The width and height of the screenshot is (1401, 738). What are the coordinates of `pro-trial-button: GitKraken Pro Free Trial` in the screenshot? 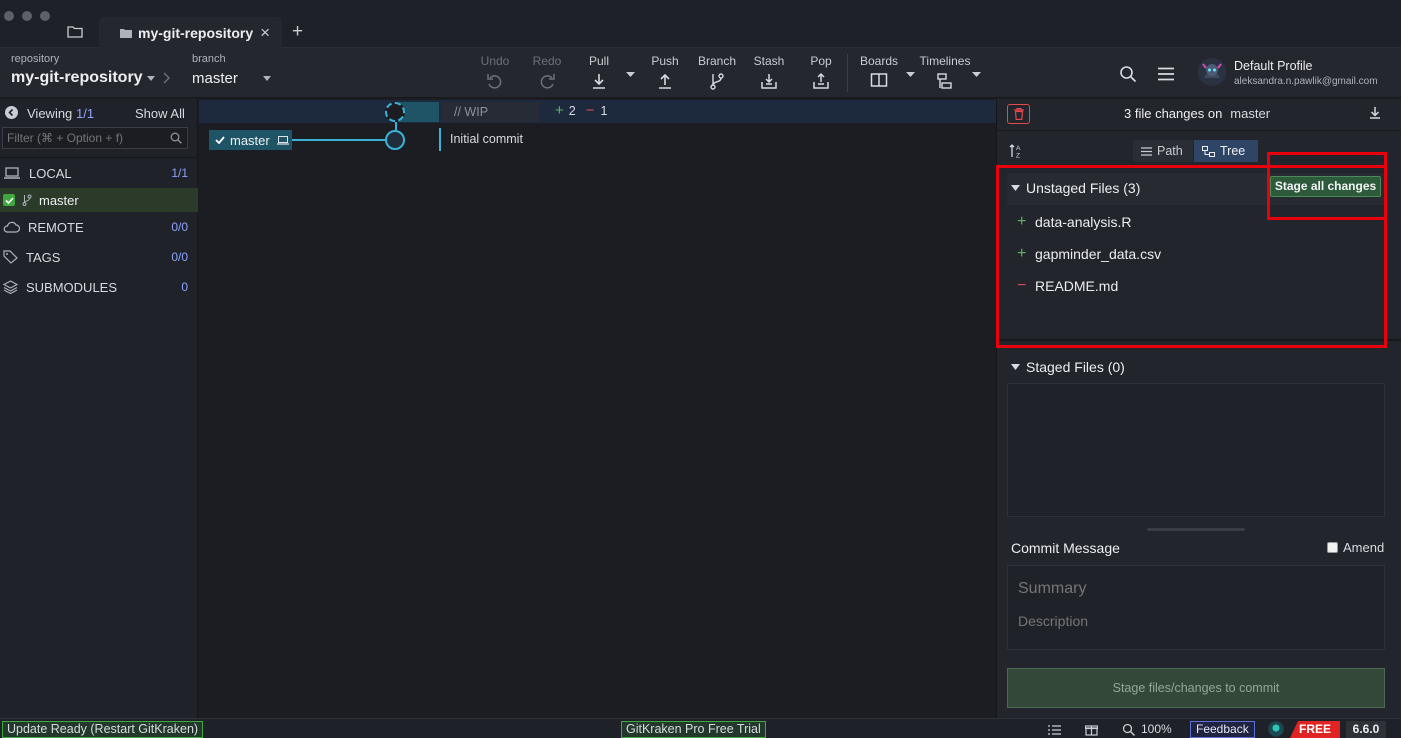 It's located at (693, 729).